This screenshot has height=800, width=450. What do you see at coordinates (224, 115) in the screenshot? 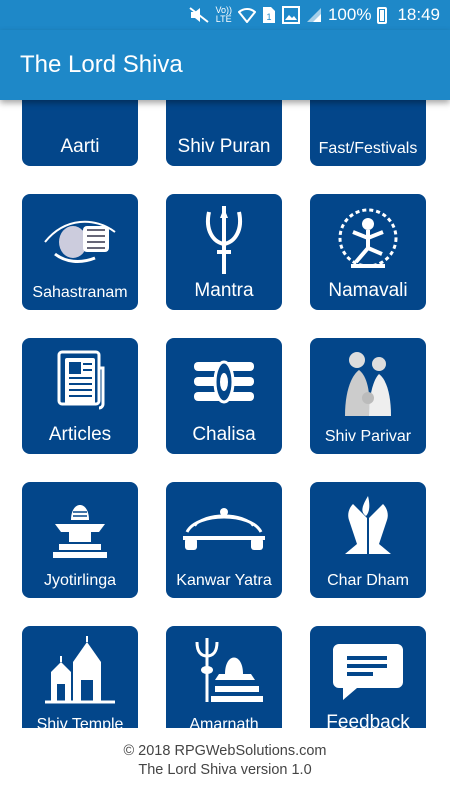
I see `sun-icon` at bounding box center [224, 115].